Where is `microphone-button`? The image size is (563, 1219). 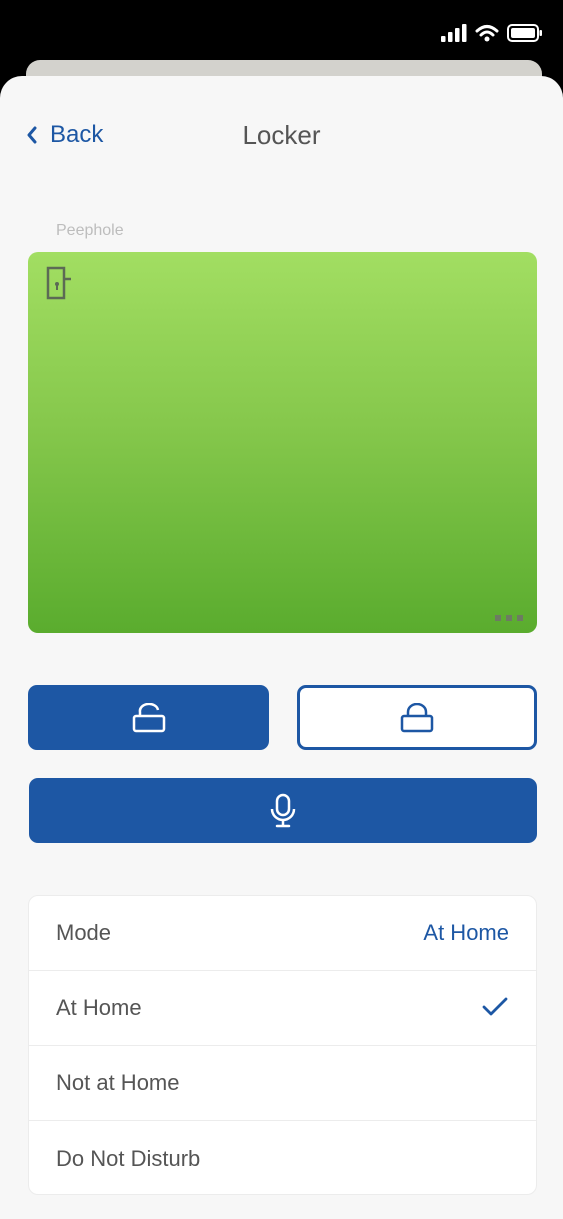 microphone-button is located at coordinates (283, 810).